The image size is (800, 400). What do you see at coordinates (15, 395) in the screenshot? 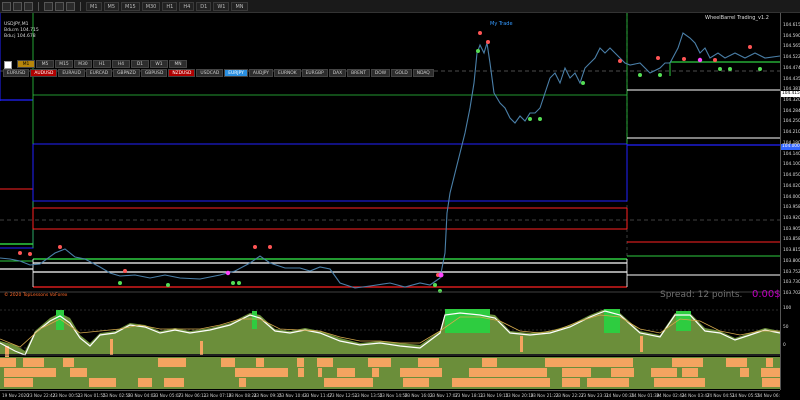
I see `time-label: 19 Nov 2020` at bounding box center [15, 395].